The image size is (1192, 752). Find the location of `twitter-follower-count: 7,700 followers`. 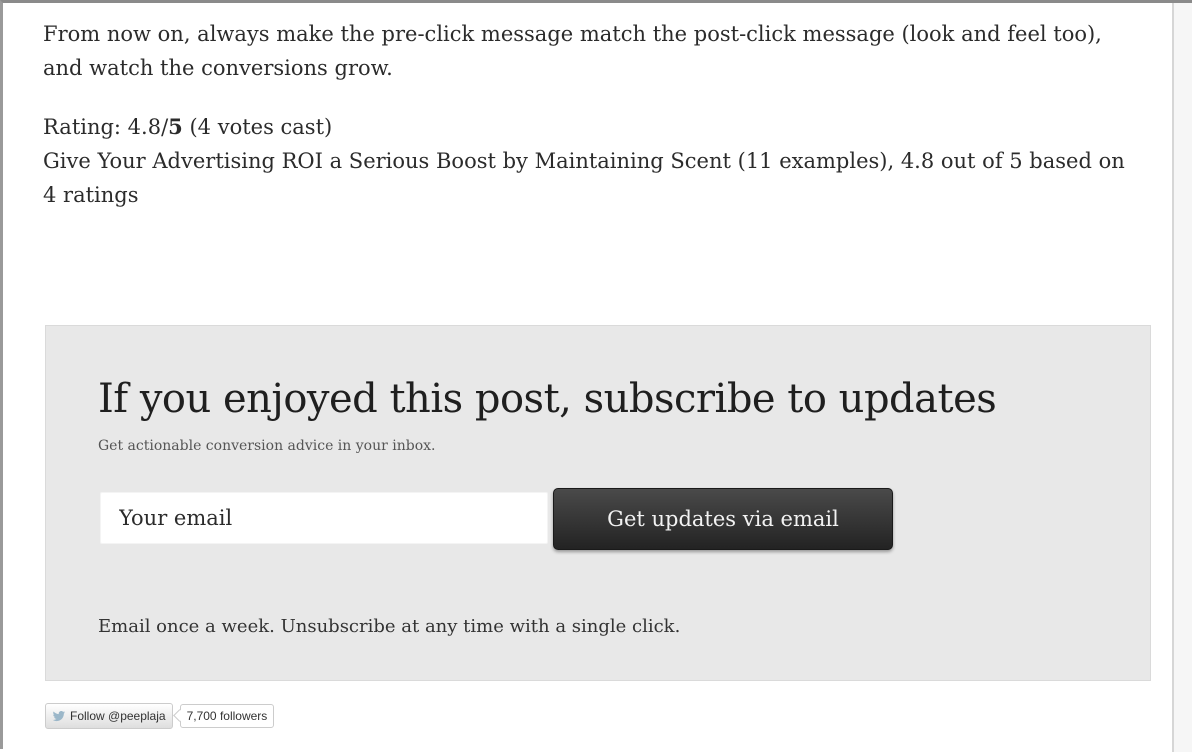

twitter-follower-count: 7,700 followers is located at coordinates (227, 716).